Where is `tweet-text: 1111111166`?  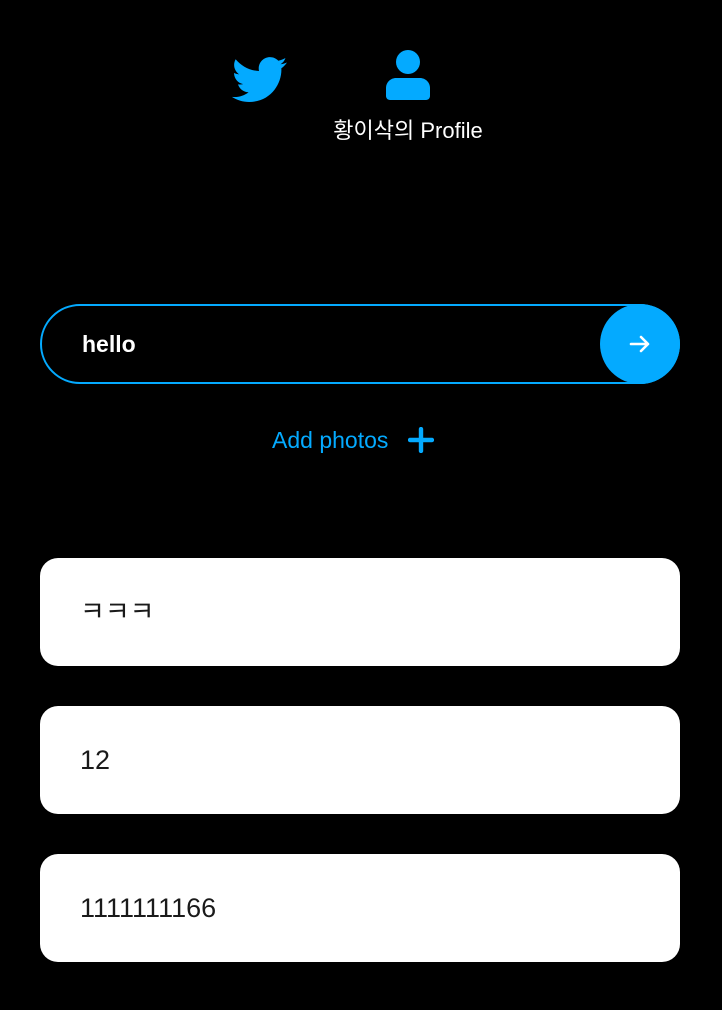 tweet-text: 1111111166 is located at coordinates (148, 908).